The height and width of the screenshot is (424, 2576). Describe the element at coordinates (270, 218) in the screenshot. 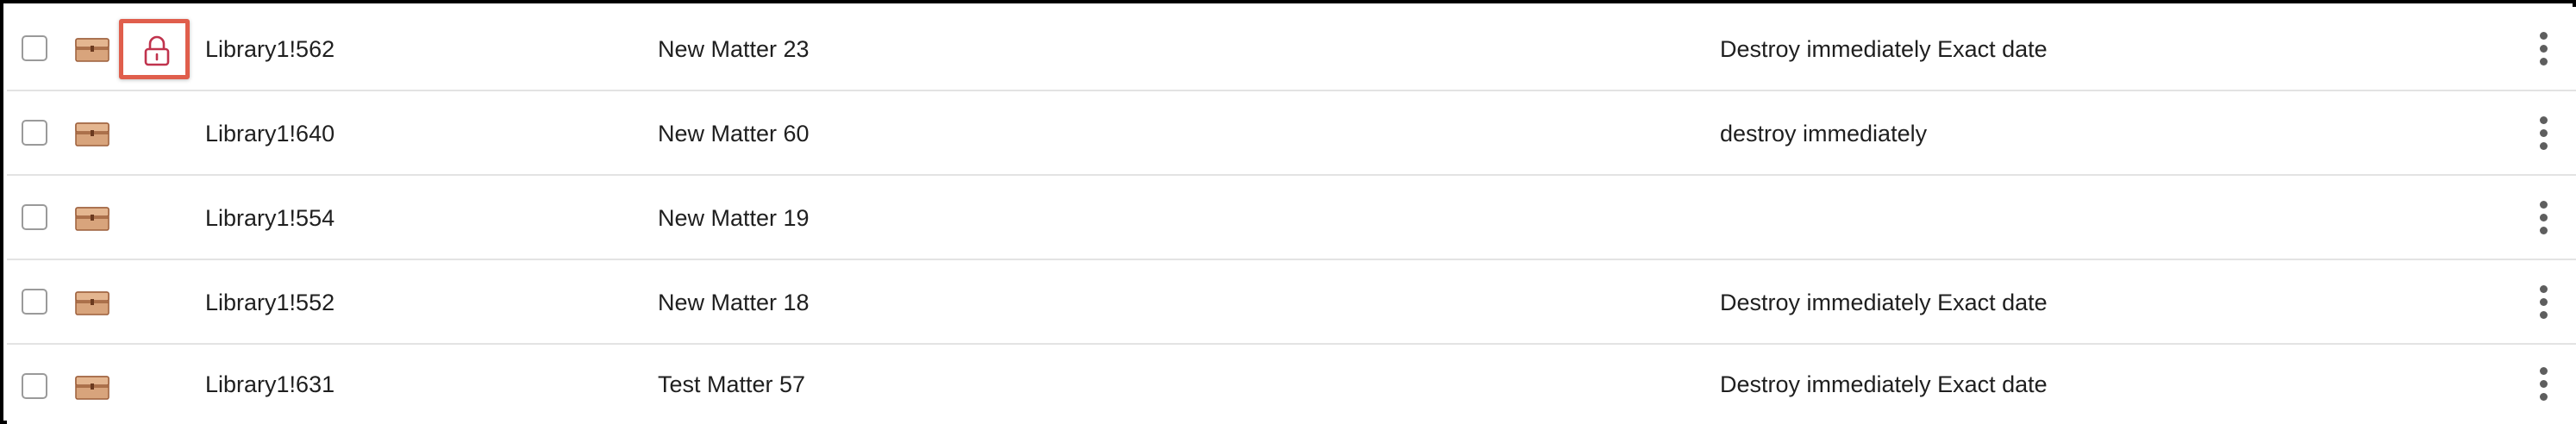

I see `matter-id: Library1!554` at that location.